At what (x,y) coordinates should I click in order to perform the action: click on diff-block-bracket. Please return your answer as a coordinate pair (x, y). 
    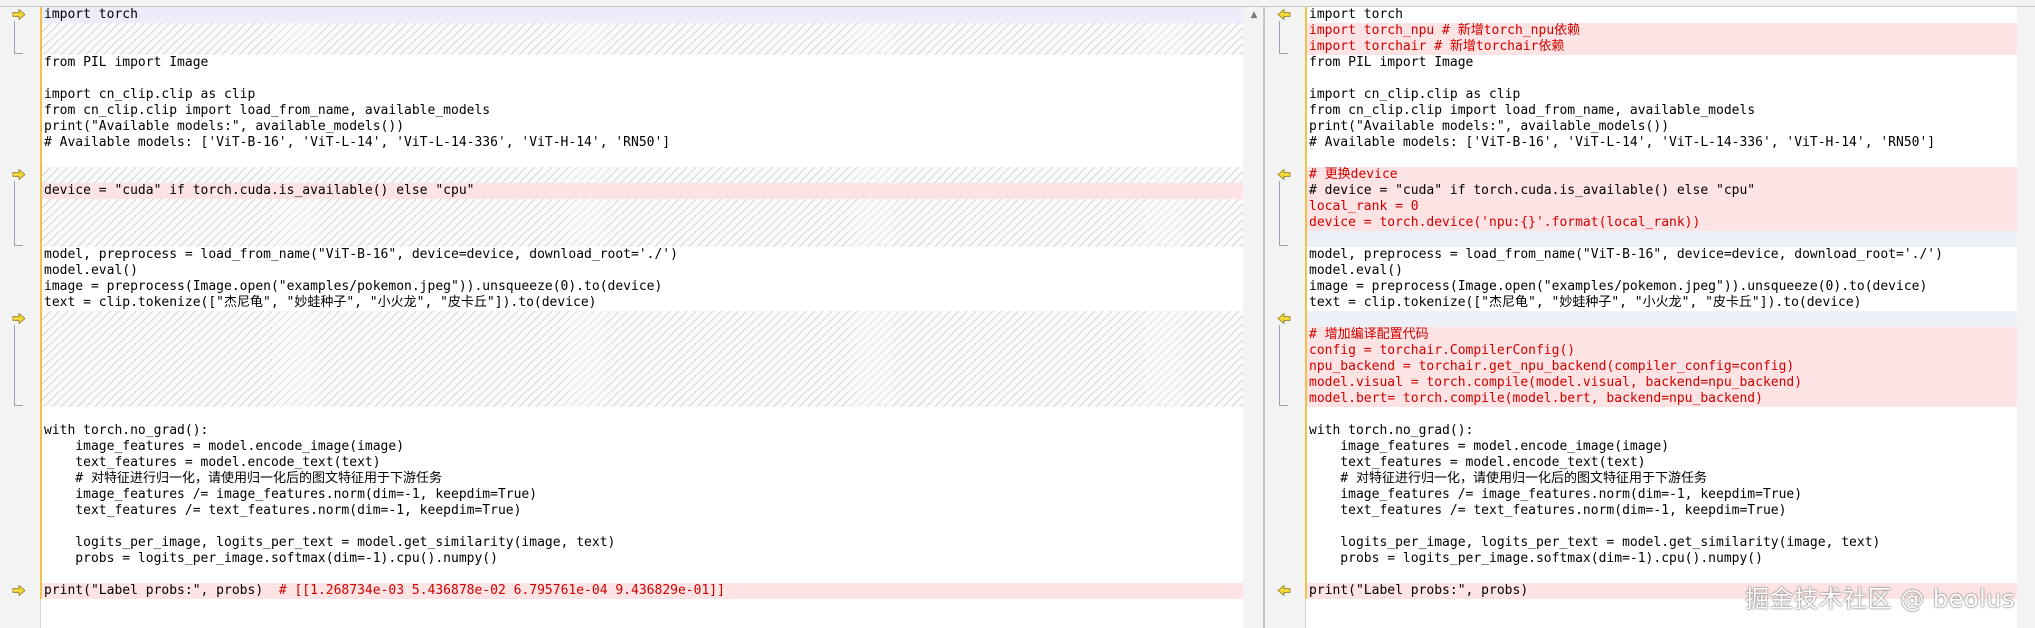
    Looking at the image, I should click on (18, 365).